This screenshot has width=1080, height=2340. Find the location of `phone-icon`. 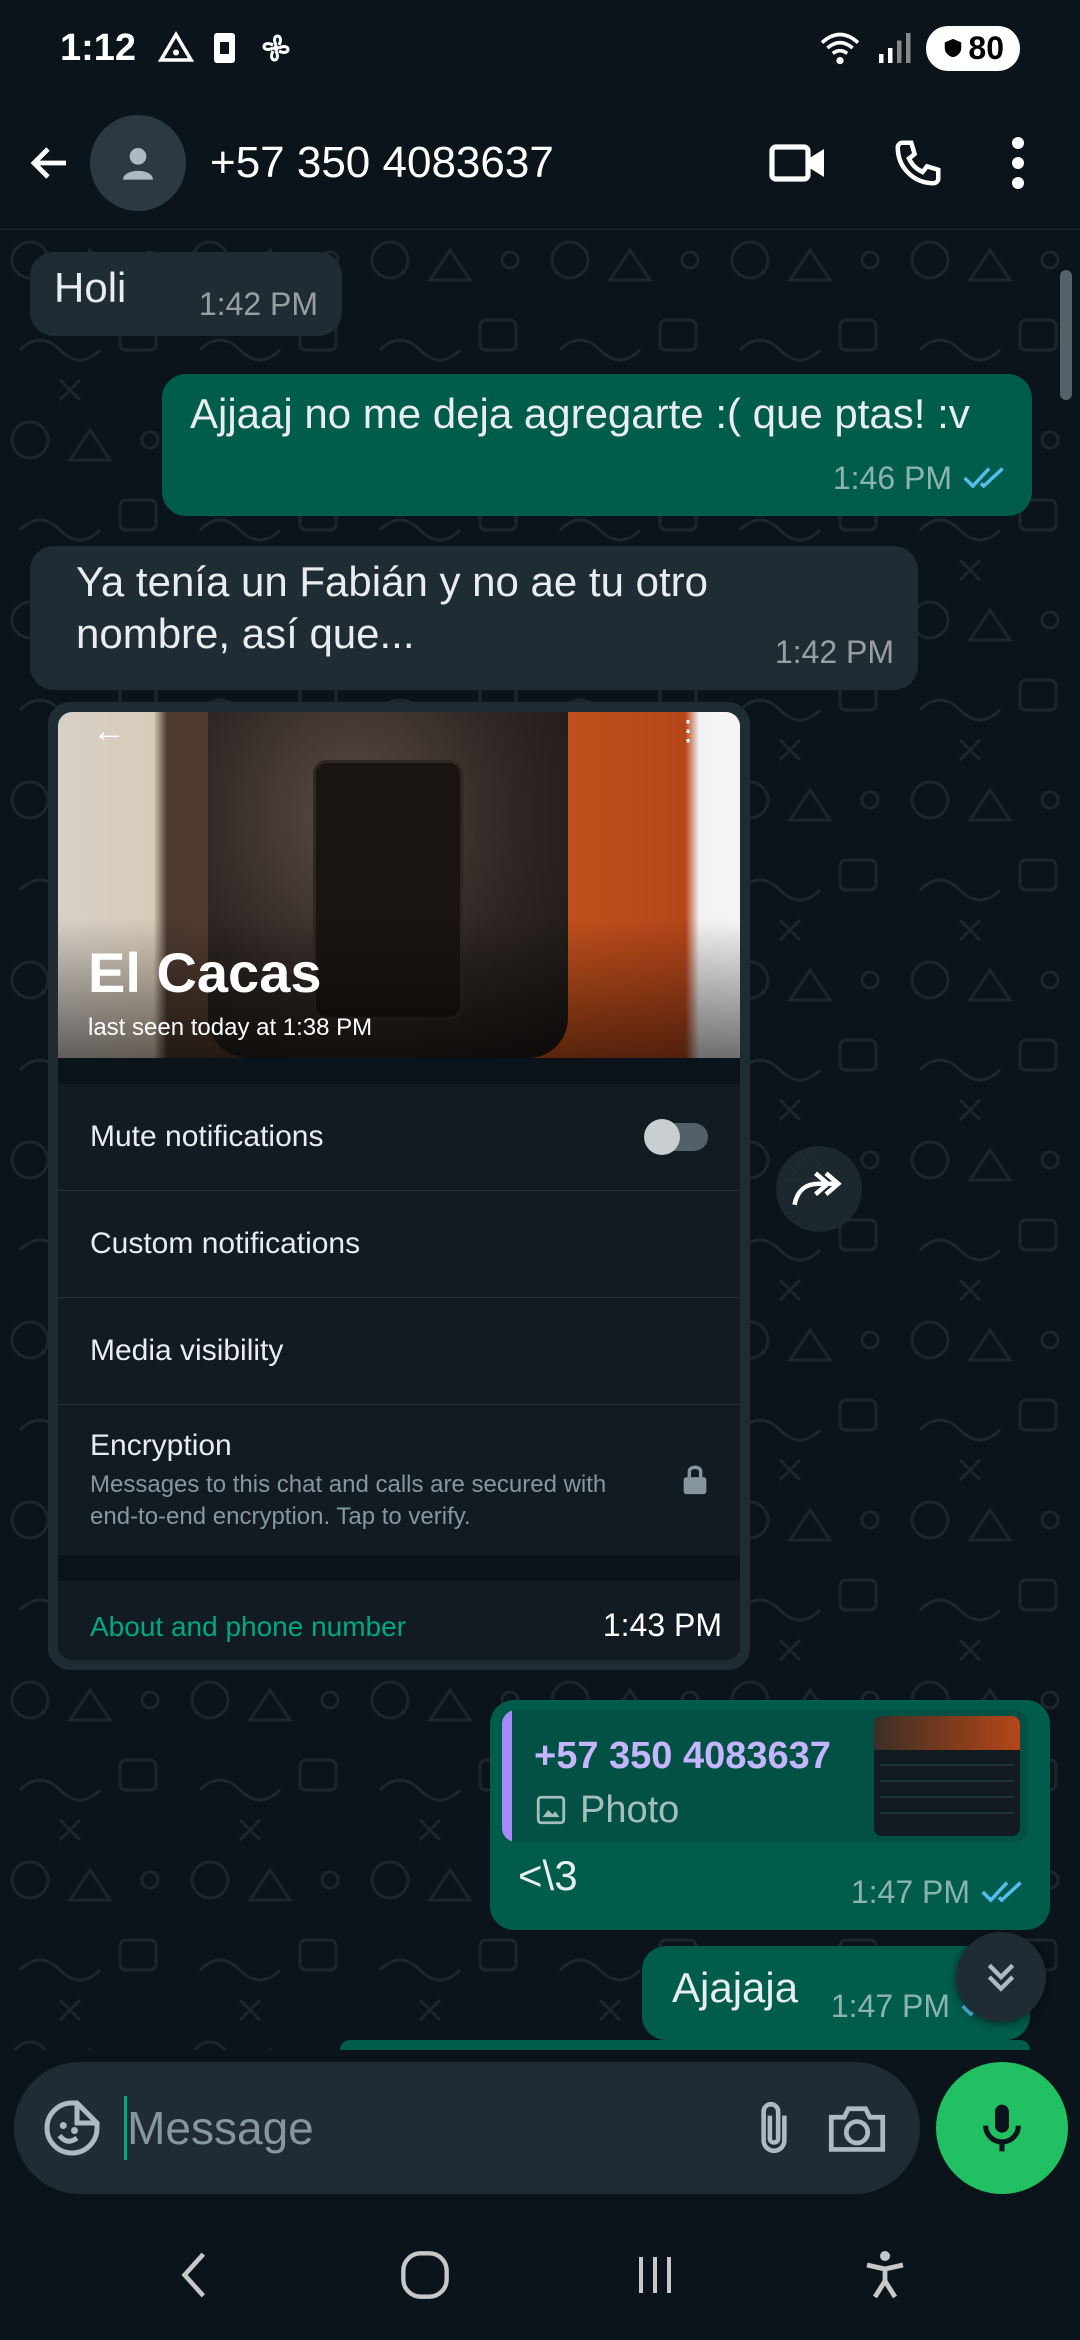

phone-icon is located at coordinates (918, 163).